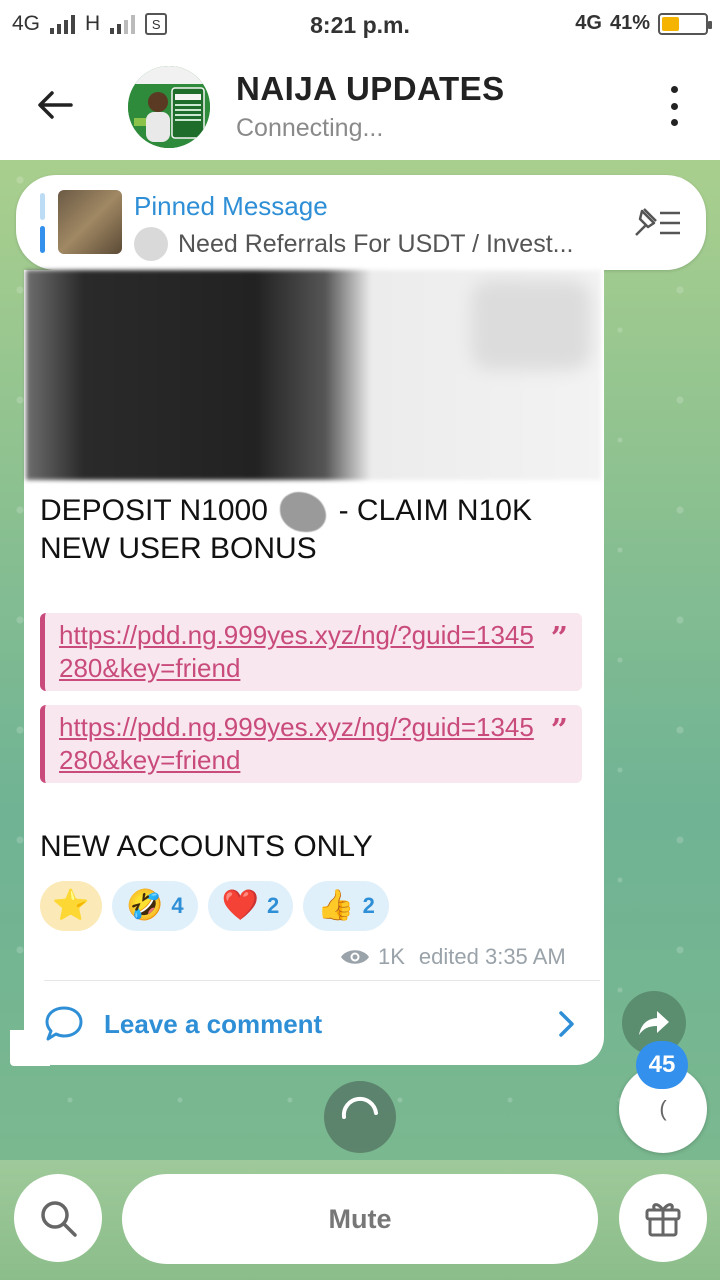 The image size is (720, 1280). Describe the element at coordinates (240, 905) in the screenshot. I see `heart-icon: ❤️` at that location.